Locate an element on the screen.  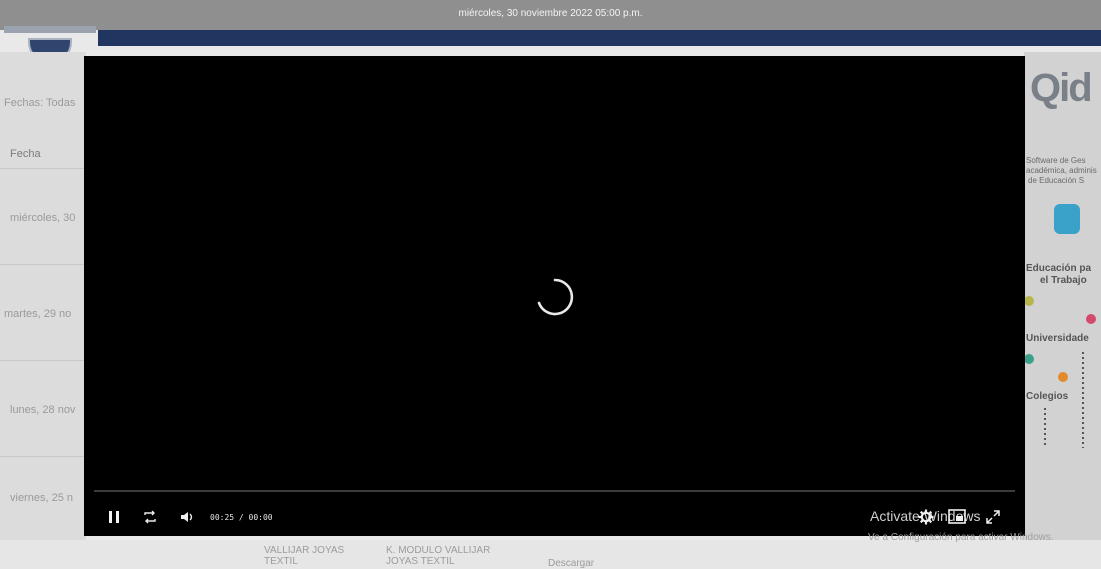
qid-brand-logo: Qid is located at coordinates (1061, 88).